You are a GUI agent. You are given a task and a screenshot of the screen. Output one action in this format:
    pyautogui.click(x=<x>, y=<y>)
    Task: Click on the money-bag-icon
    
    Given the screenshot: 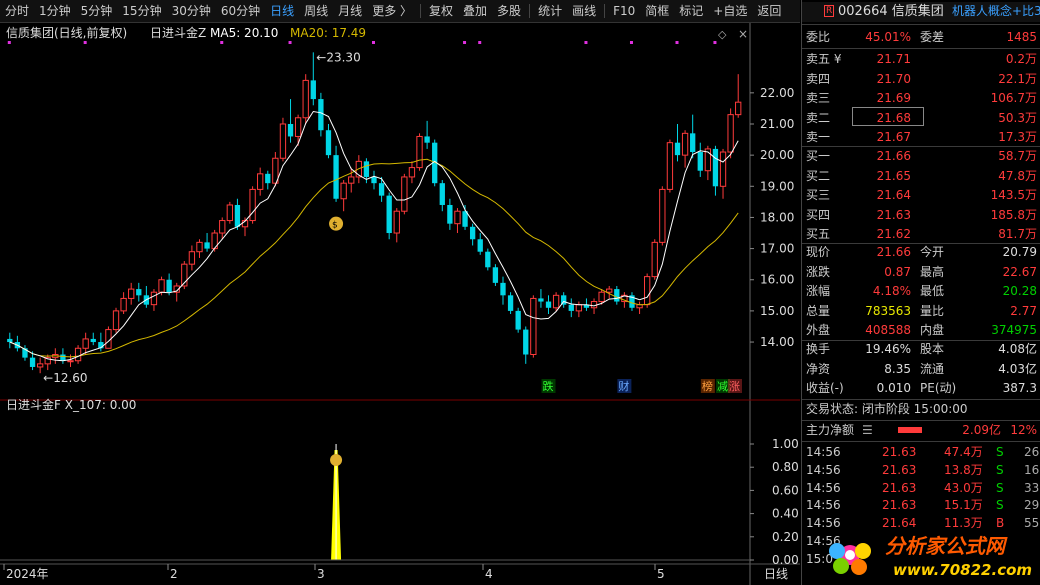 What is the action you would take?
    pyautogui.click(x=336, y=460)
    